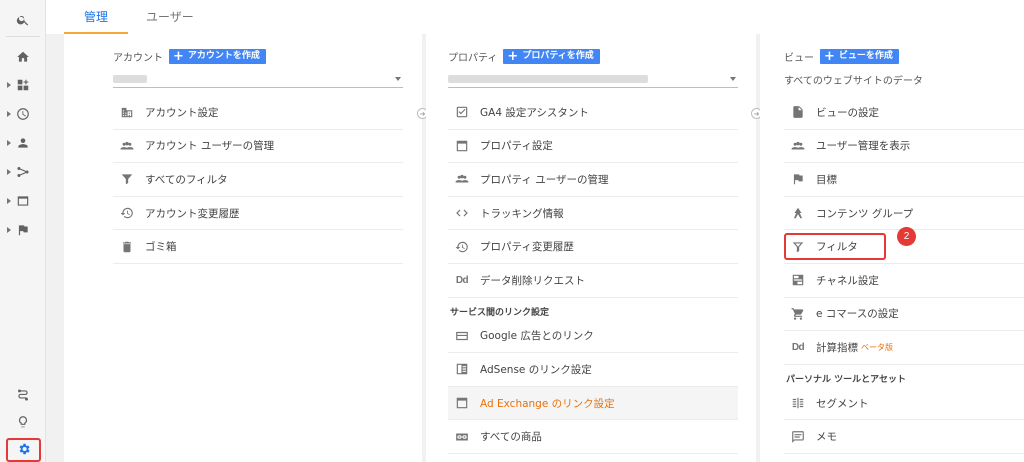  What do you see at coordinates (904, 348) in the screenshot?
I see `calculated-metrics: Dd 計算指標 ベータ版` at bounding box center [904, 348].